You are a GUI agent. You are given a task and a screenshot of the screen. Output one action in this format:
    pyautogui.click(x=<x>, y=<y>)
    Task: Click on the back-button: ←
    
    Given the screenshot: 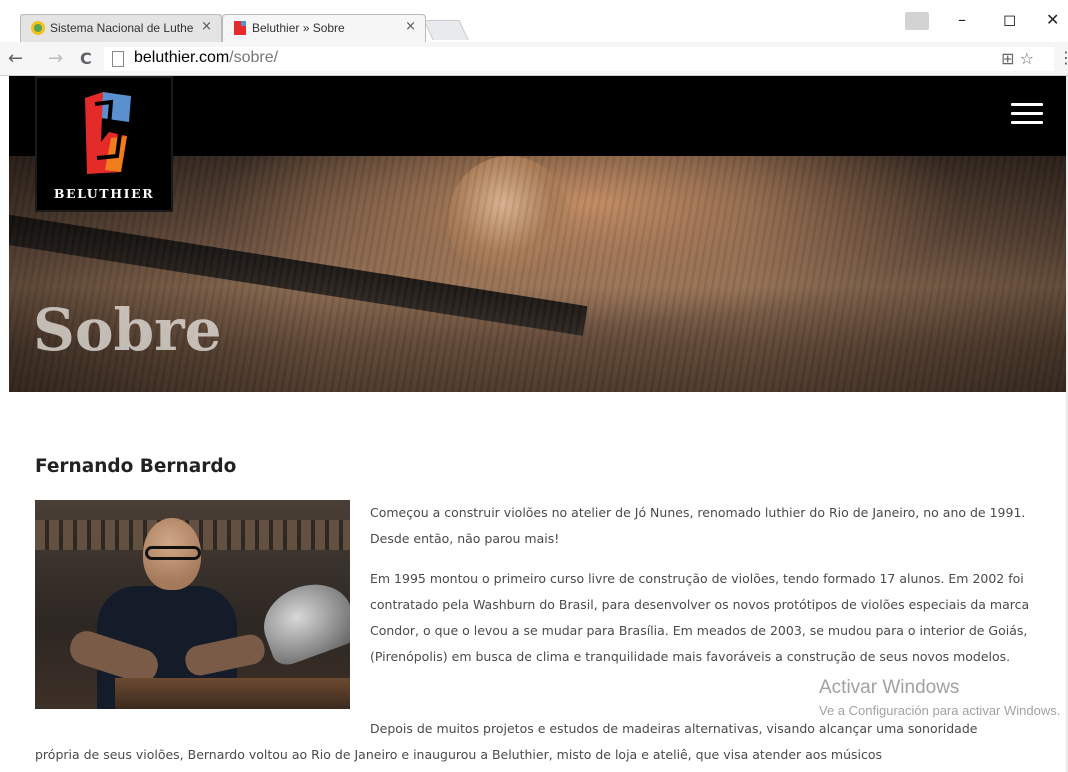 What is the action you would take?
    pyautogui.click(x=15, y=58)
    